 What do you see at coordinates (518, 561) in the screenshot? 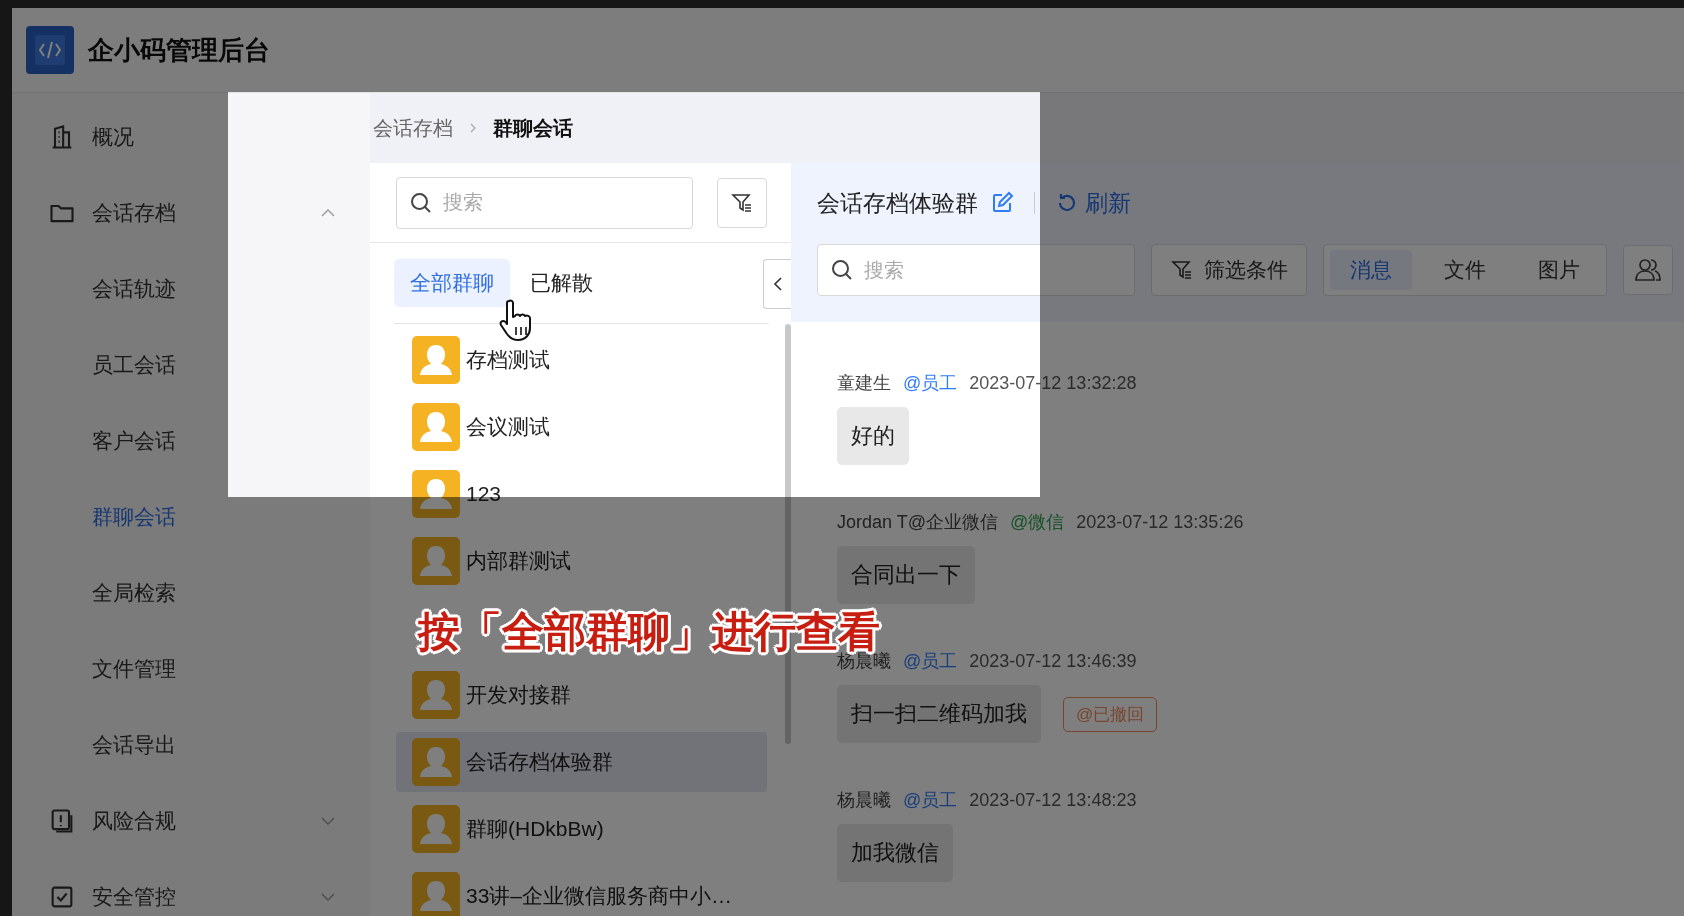
I see `group-name: 内部群测试` at bounding box center [518, 561].